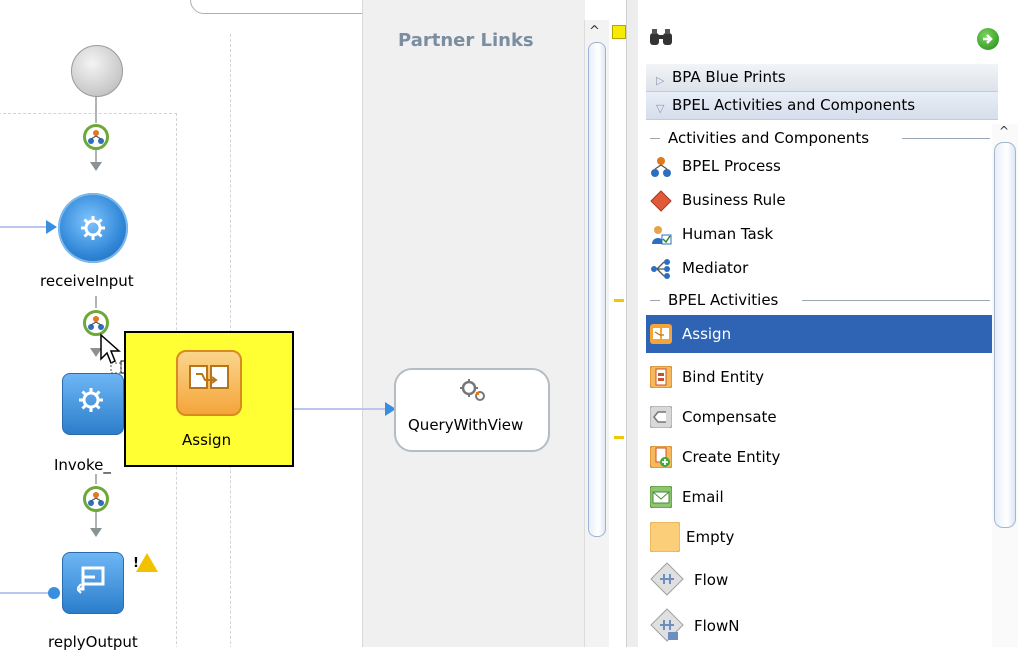 The image size is (1018, 651). I want to click on canvas-scrollbar-thumb, so click(597, 289).